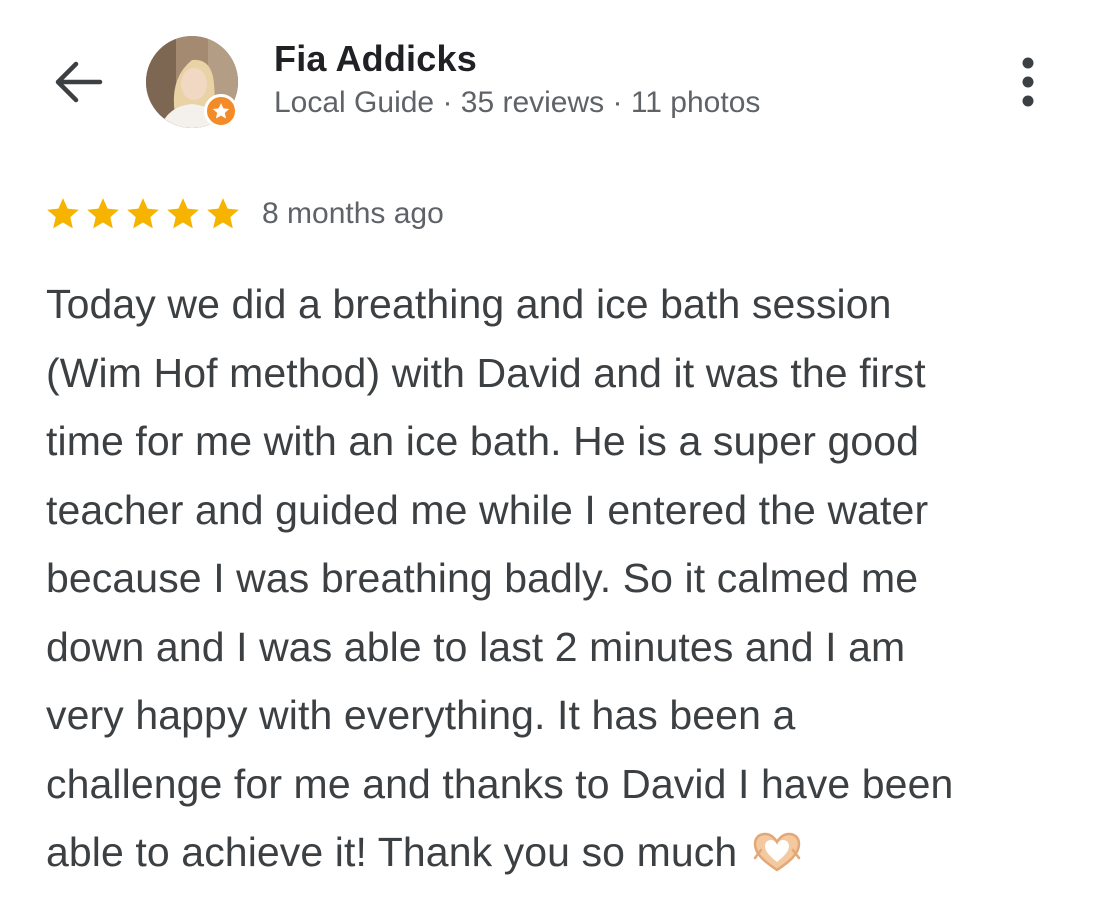  What do you see at coordinates (777, 858) in the screenshot?
I see `heart-hands-emoji-icon` at bounding box center [777, 858].